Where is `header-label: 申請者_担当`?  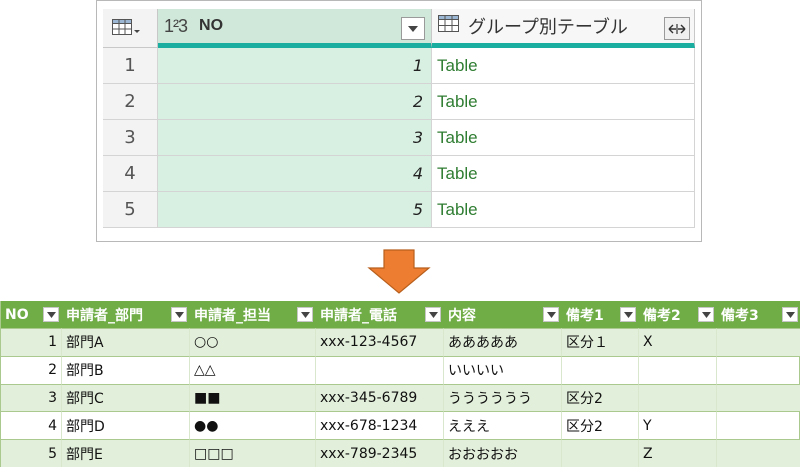 header-label: 申請者_担当 is located at coordinates (232, 315).